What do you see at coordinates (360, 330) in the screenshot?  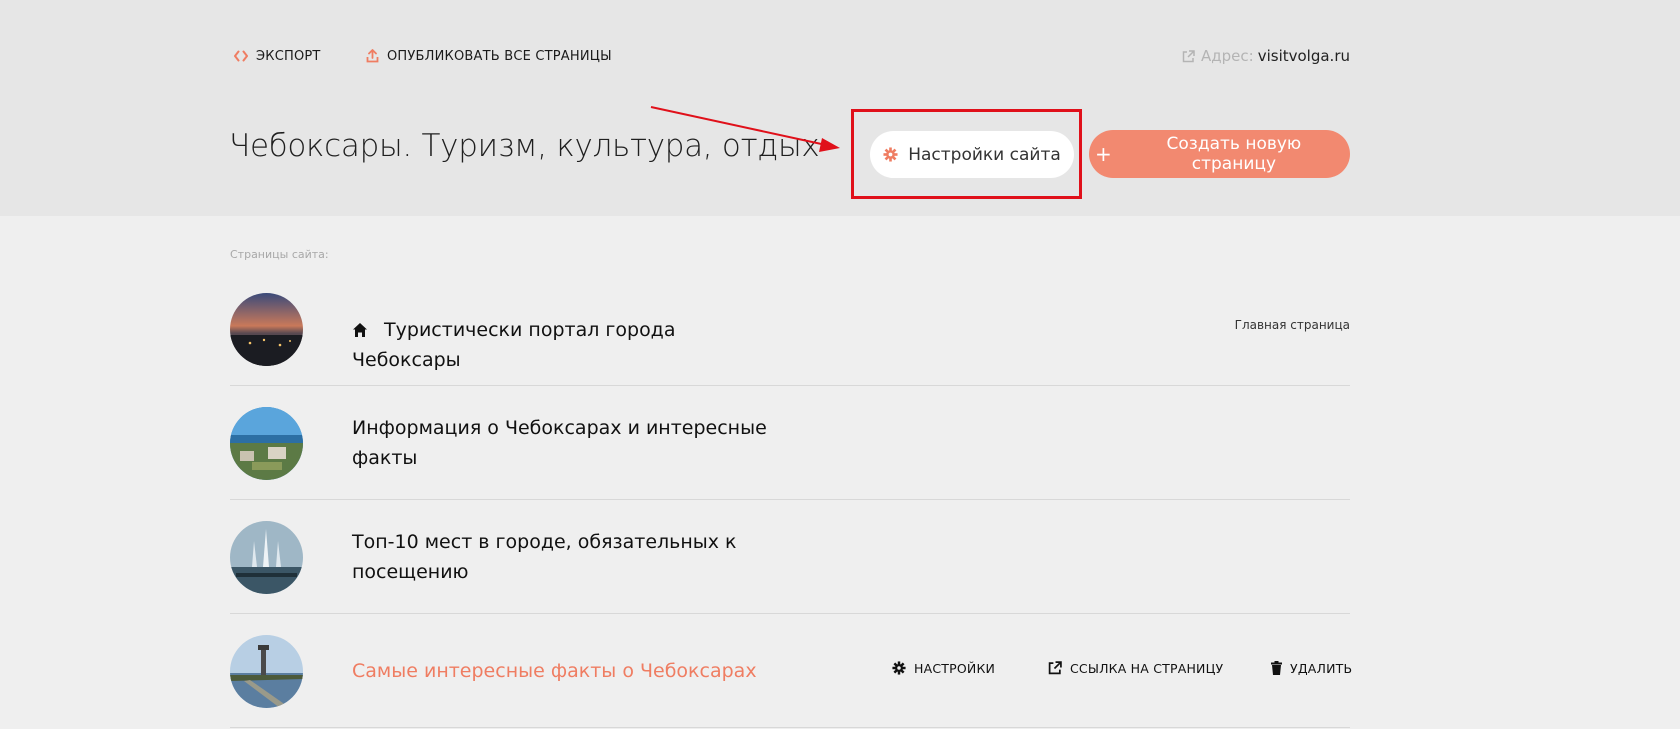 I see `home-icon` at bounding box center [360, 330].